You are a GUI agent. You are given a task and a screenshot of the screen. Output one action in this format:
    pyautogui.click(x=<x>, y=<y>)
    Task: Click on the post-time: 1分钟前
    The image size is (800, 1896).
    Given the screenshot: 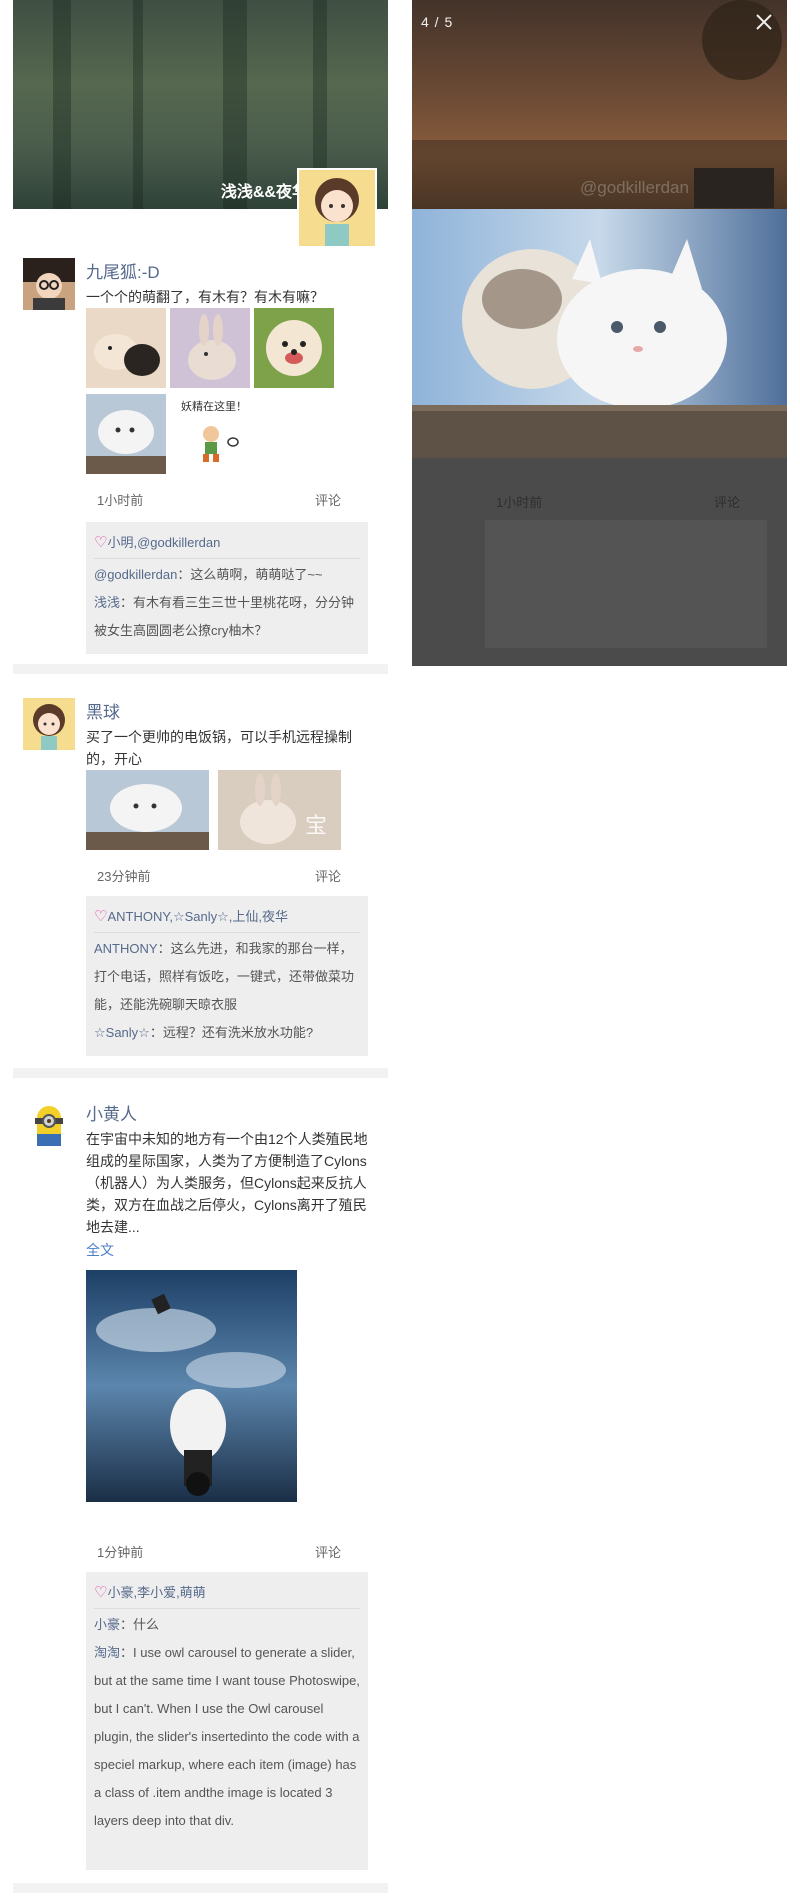 What is the action you would take?
    pyautogui.click(x=120, y=1552)
    